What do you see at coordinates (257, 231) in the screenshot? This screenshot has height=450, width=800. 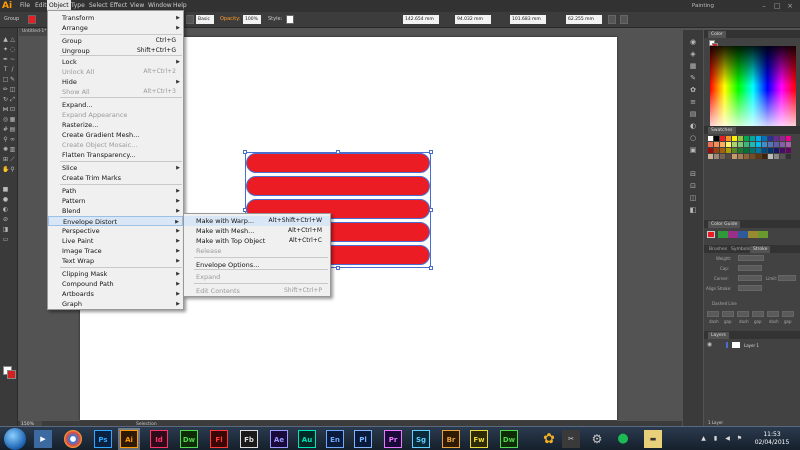 I see `submenu-item-make-with-mesh: Make with Mesh... Alt+Ctrl+M` at bounding box center [257, 231].